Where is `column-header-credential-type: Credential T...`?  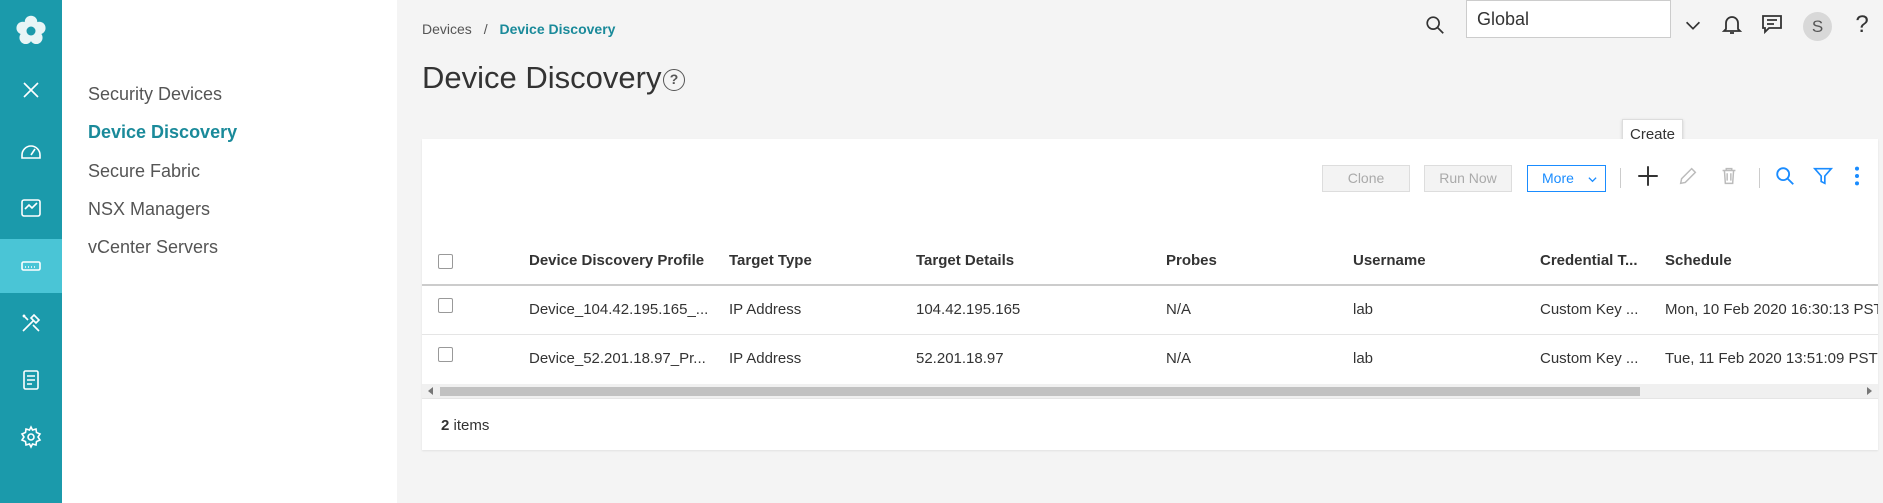 column-header-credential-type: Credential T... is located at coordinates (1589, 260).